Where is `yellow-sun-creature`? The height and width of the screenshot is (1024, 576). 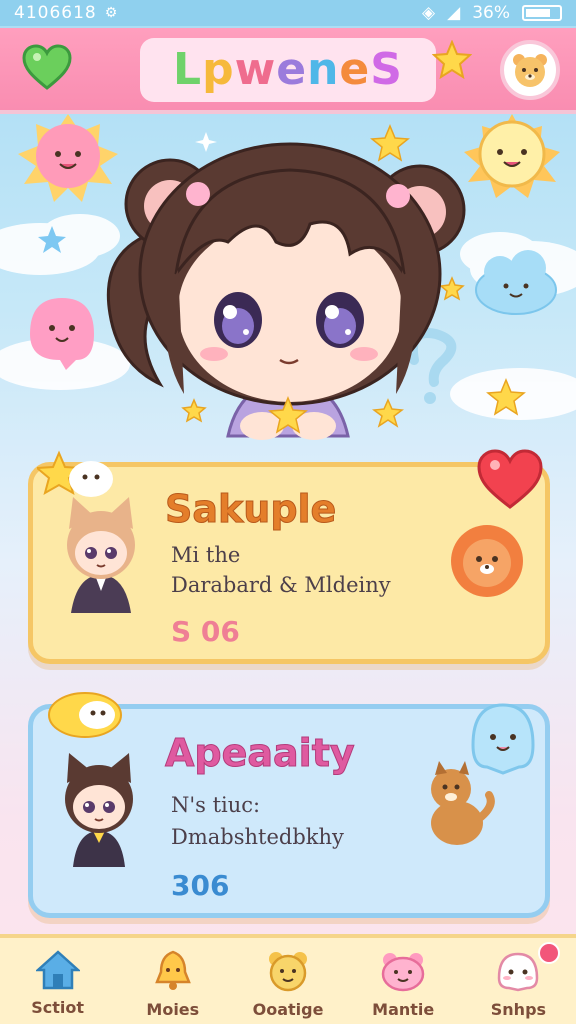 yellow-sun-creature is located at coordinates (512, 156).